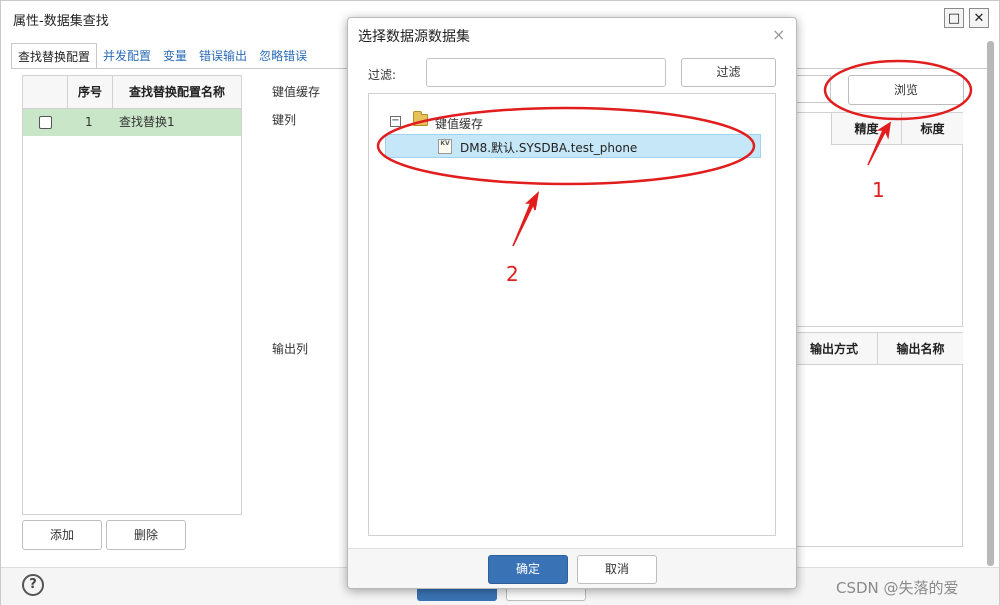 This screenshot has height=605, width=1000. Describe the element at coordinates (445, 146) in the screenshot. I see `kv-dataset-icon: KV` at that location.